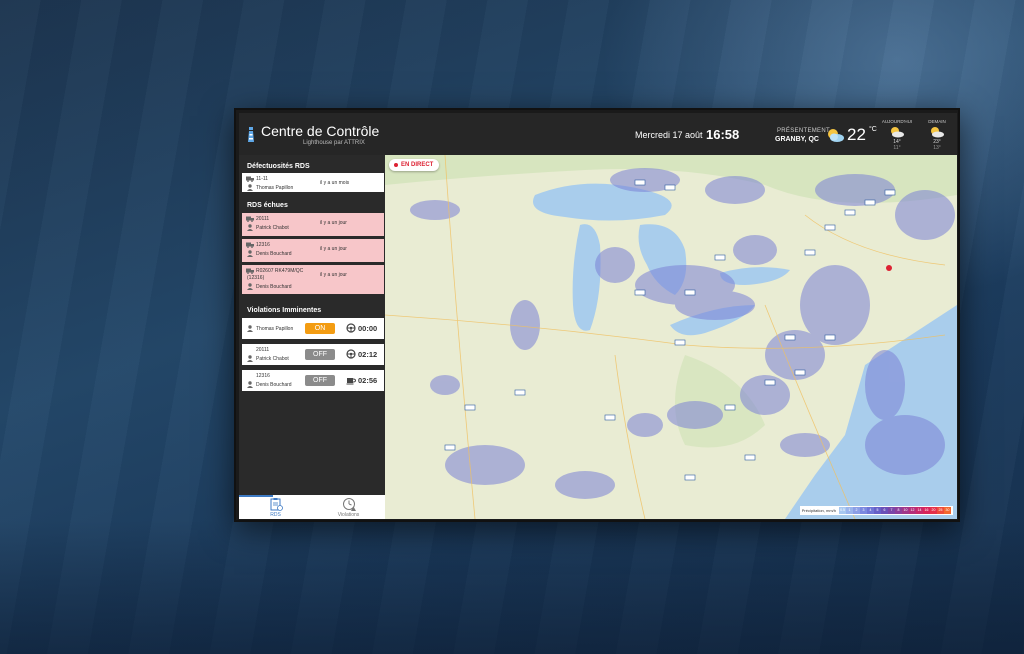 The width and height of the screenshot is (1024, 654). What do you see at coordinates (669, 135) in the screenshot?
I see `current-date: Mercredi 17 août` at bounding box center [669, 135].